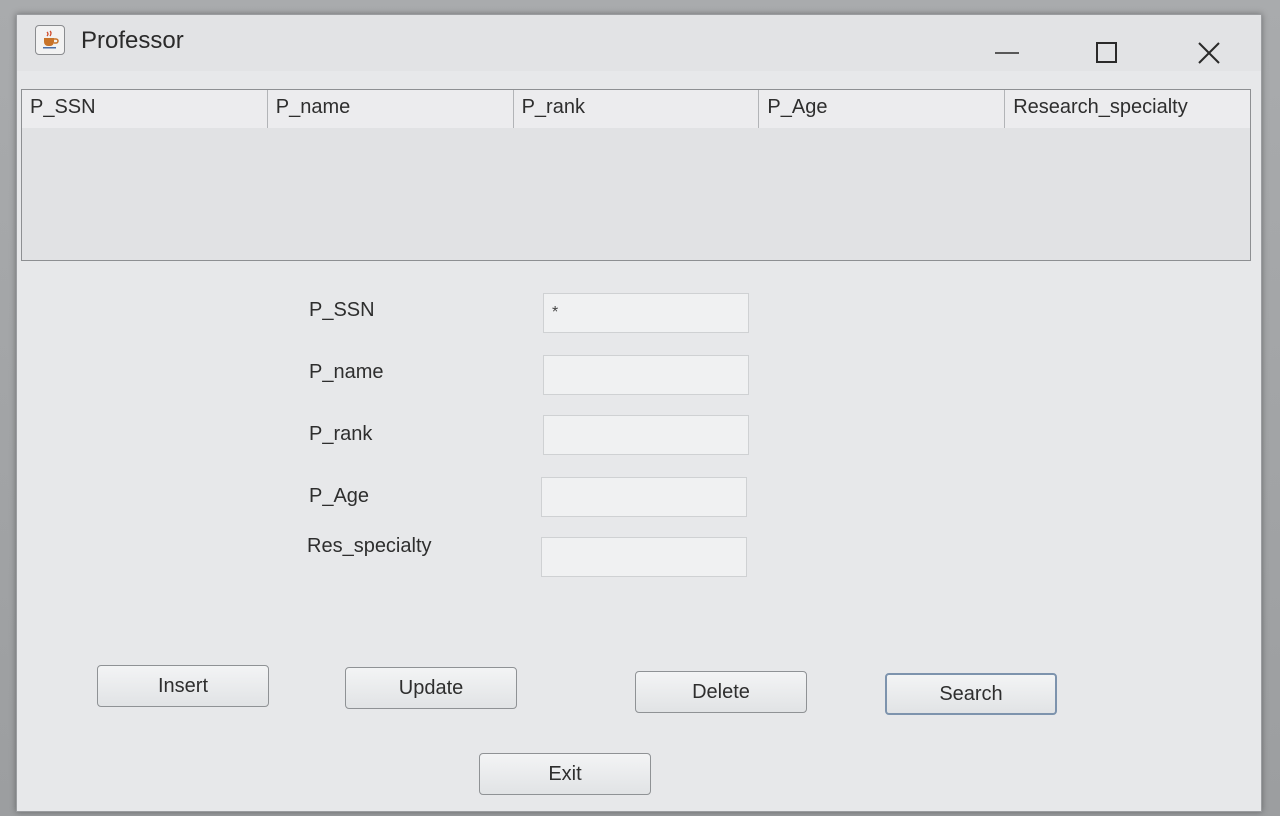 The height and width of the screenshot is (816, 1280). Describe the element at coordinates (183, 686) in the screenshot. I see `insert-button: Insert` at that location.